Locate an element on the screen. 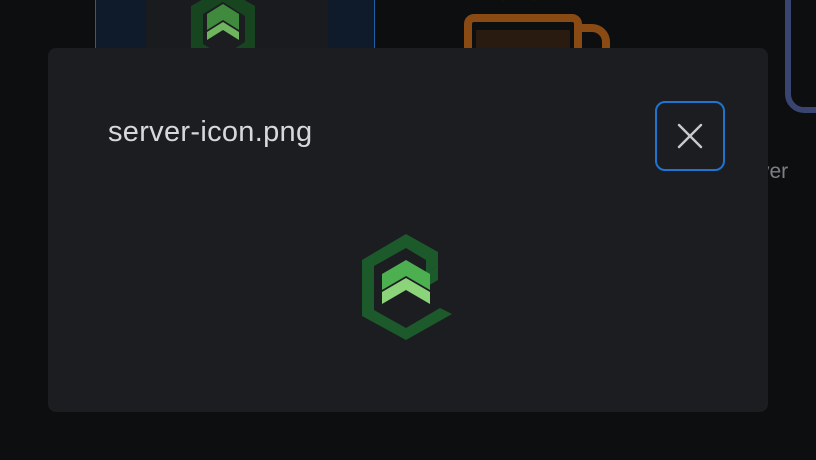 This screenshot has width=816, height=460. close-icon is located at coordinates (690, 136).